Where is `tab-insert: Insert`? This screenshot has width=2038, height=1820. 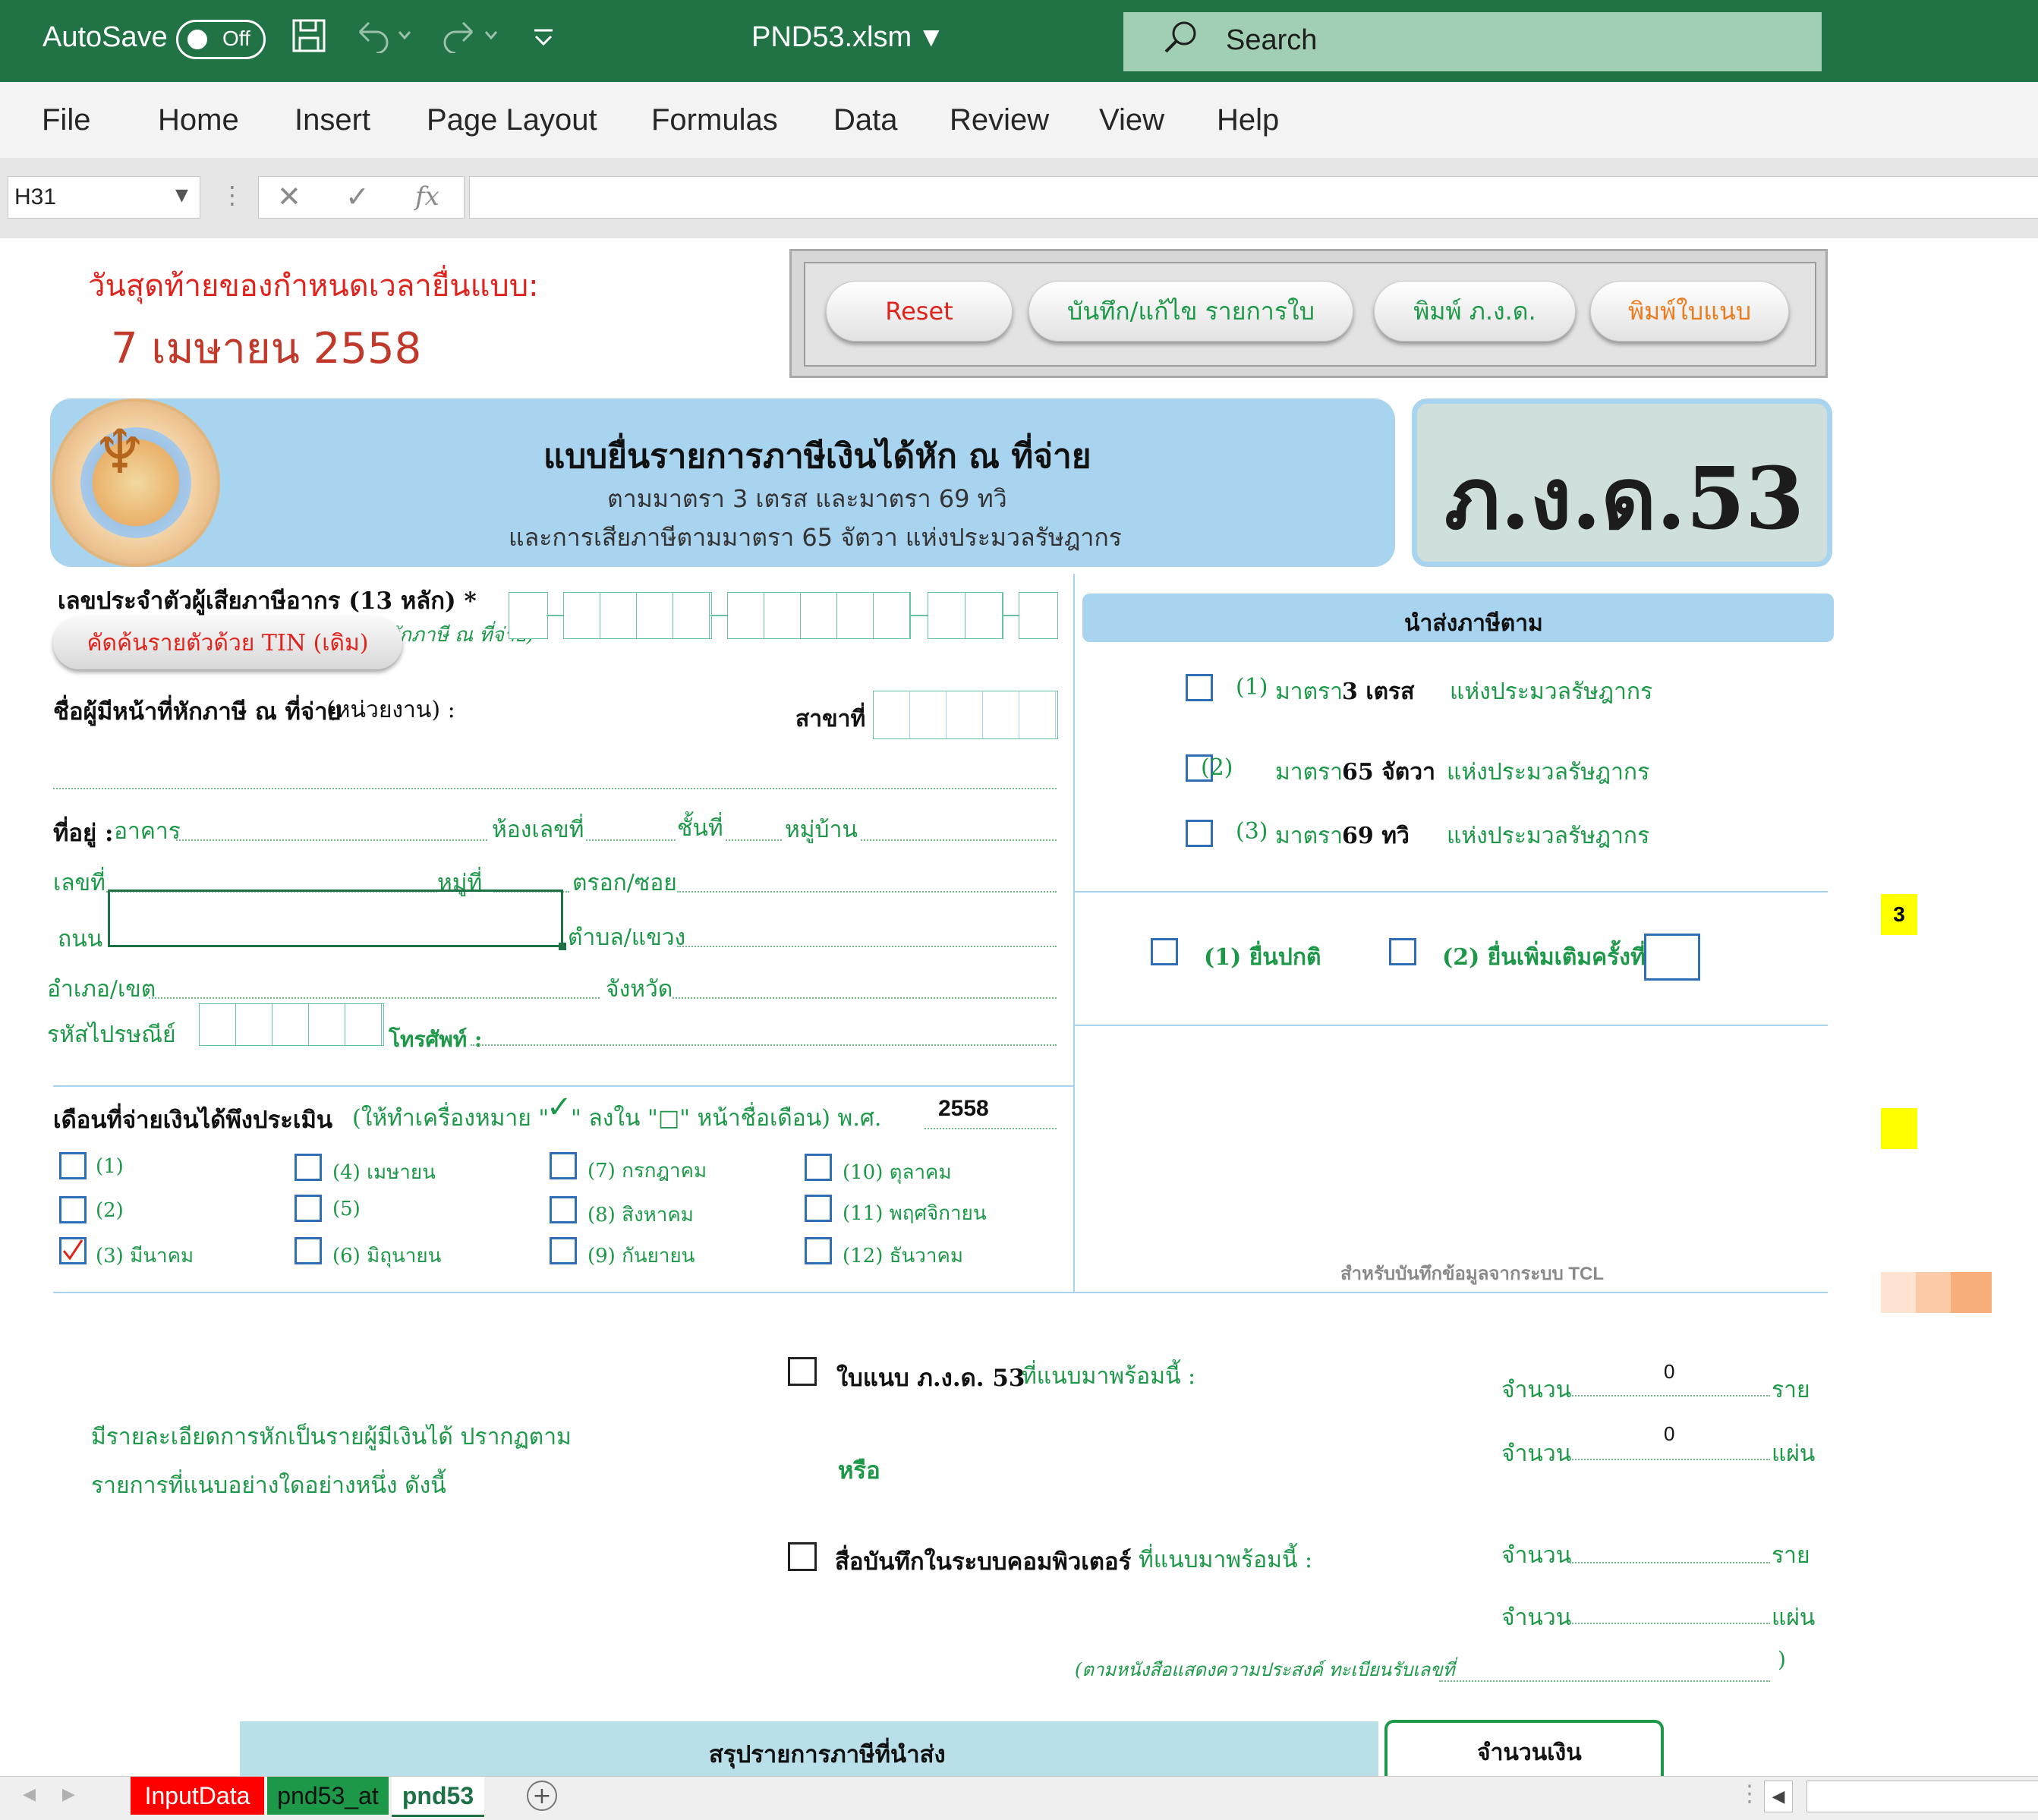 tab-insert: Insert is located at coordinates (332, 120).